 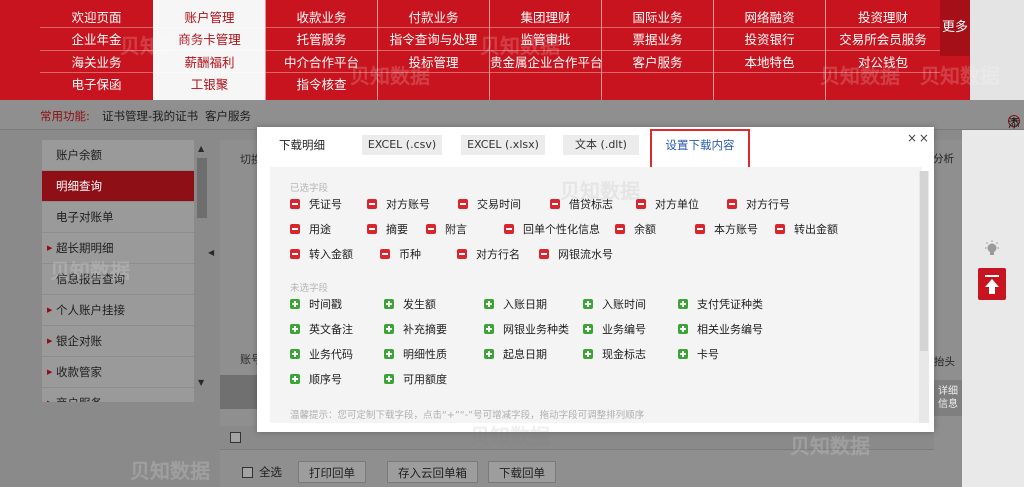 What do you see at coordinates (700, 149) in the screenshot?
I see `tab-download-settings: 设置下载内容` at bounding box center [700, 149].